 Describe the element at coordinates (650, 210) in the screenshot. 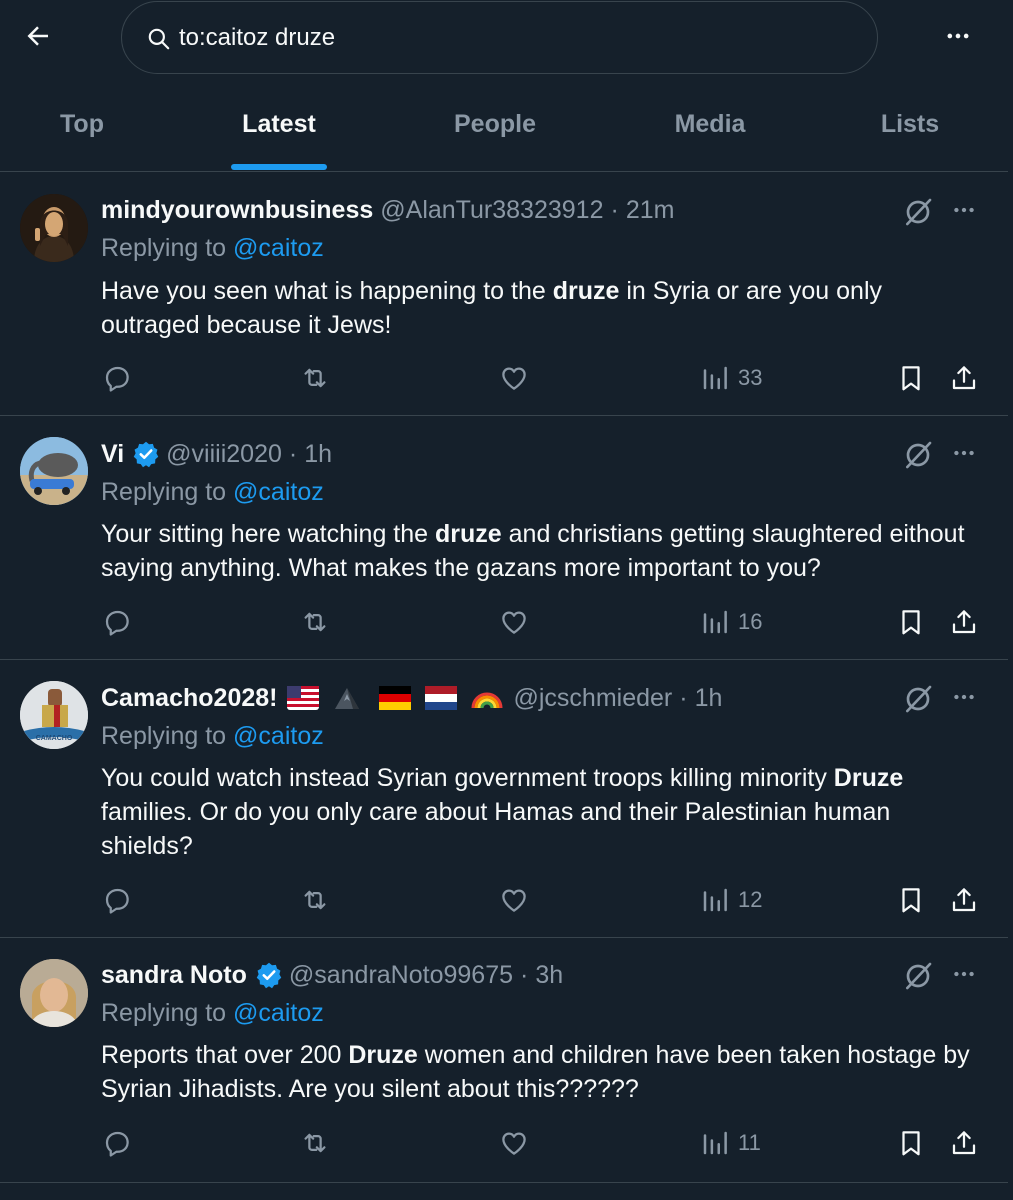

I see `timestamp: 21m` at that location.